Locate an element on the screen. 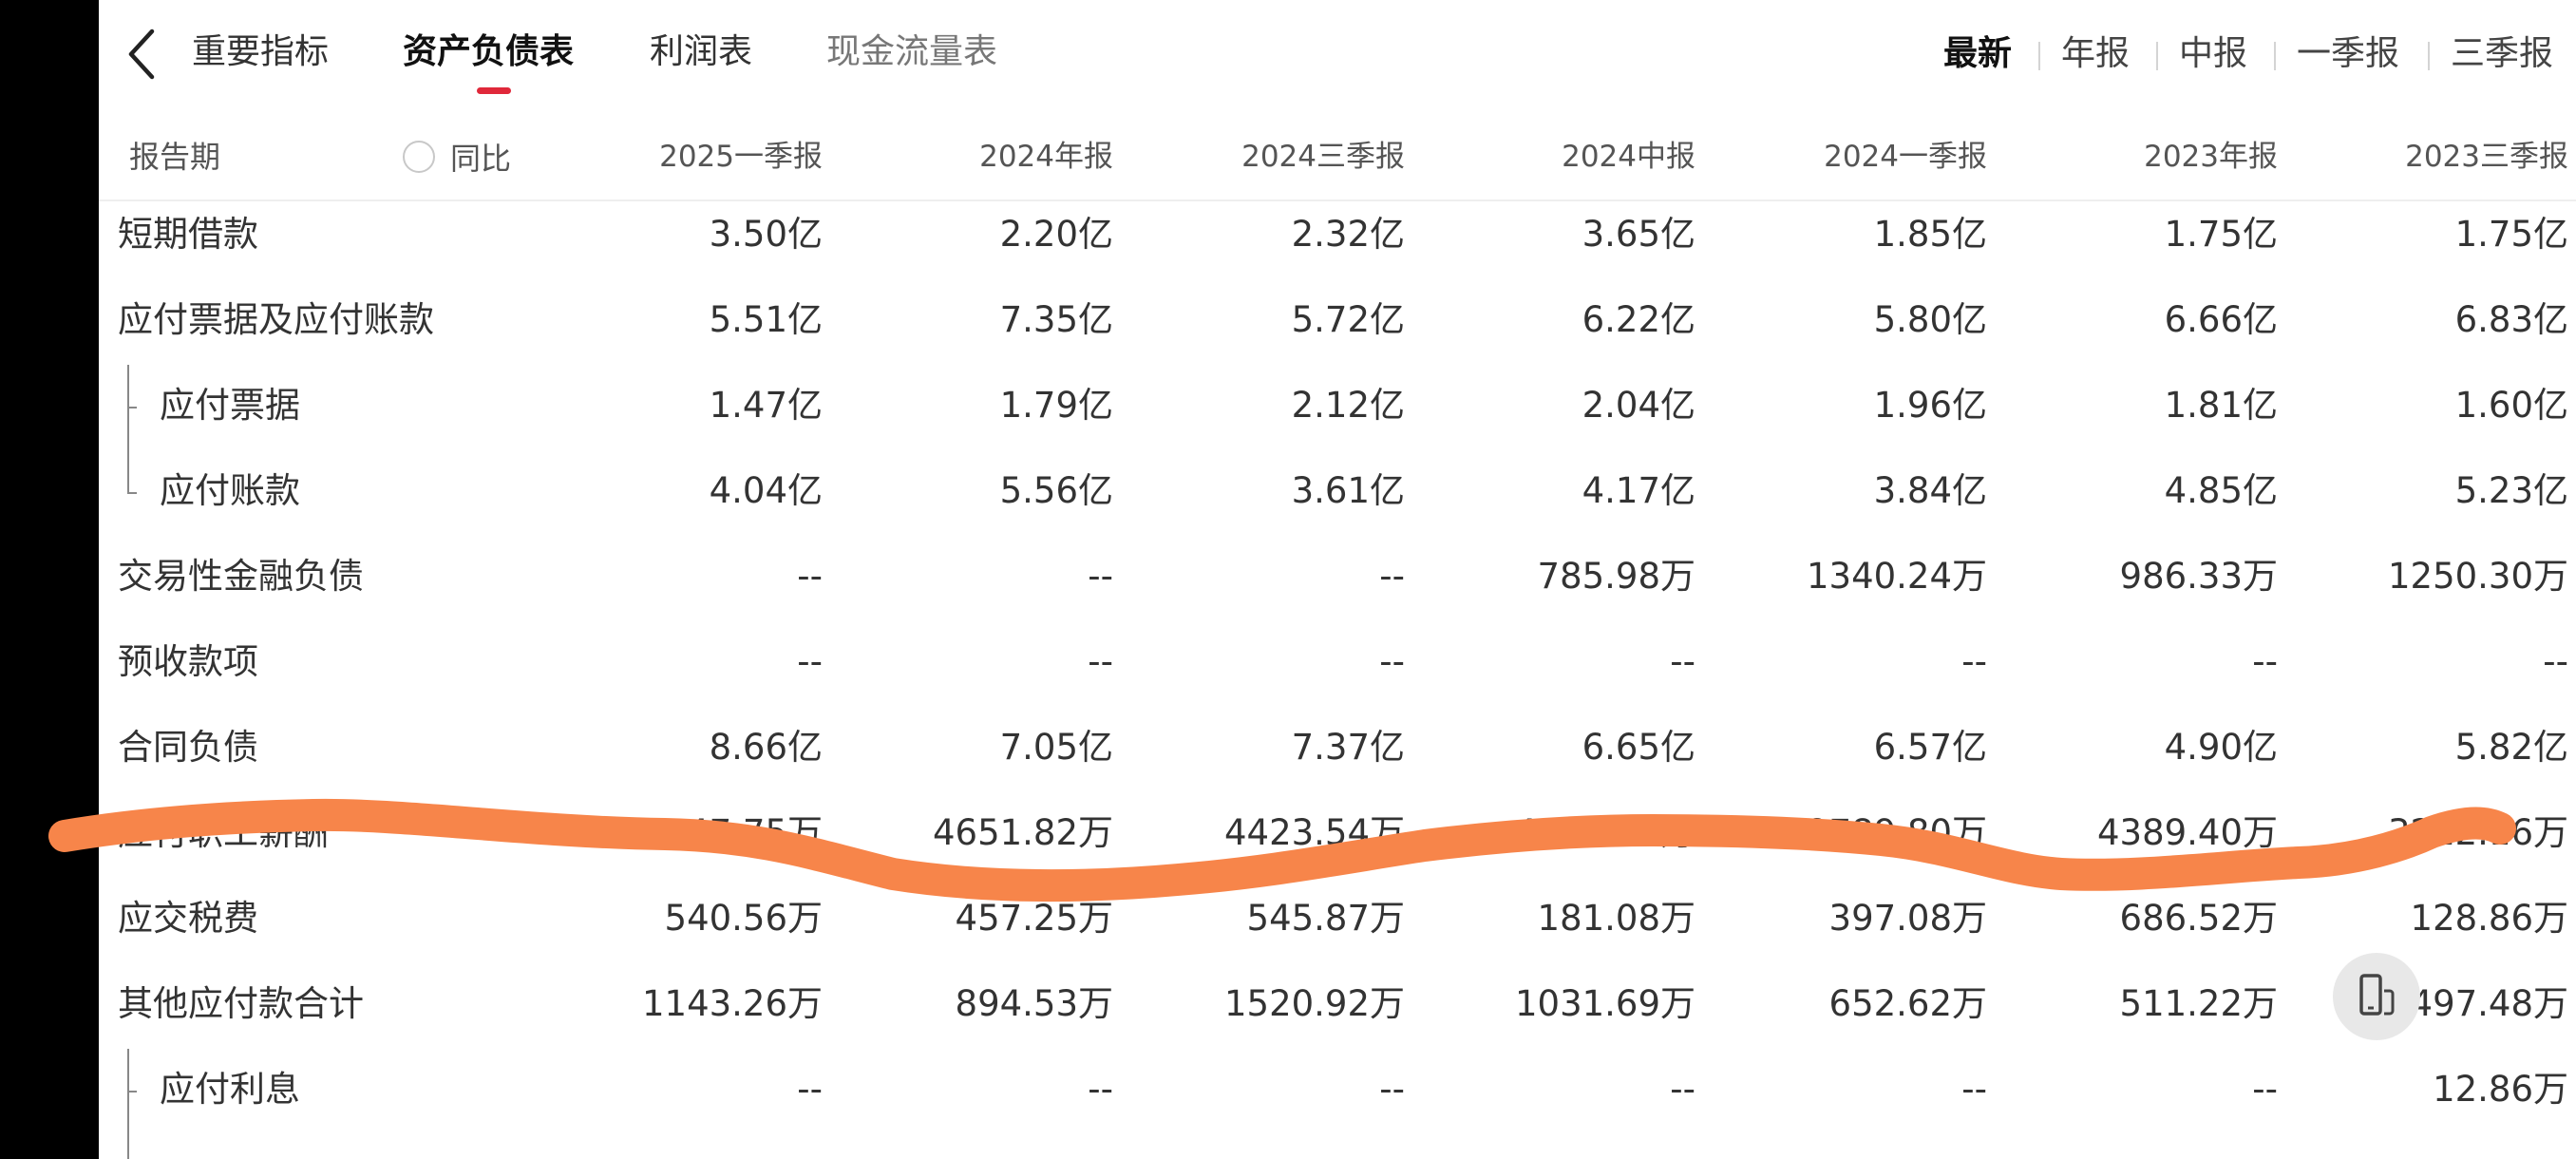 This screenshot has width=2576, height=1159. cell-value: 497.48万 is located at coordinates (2489, 1003).